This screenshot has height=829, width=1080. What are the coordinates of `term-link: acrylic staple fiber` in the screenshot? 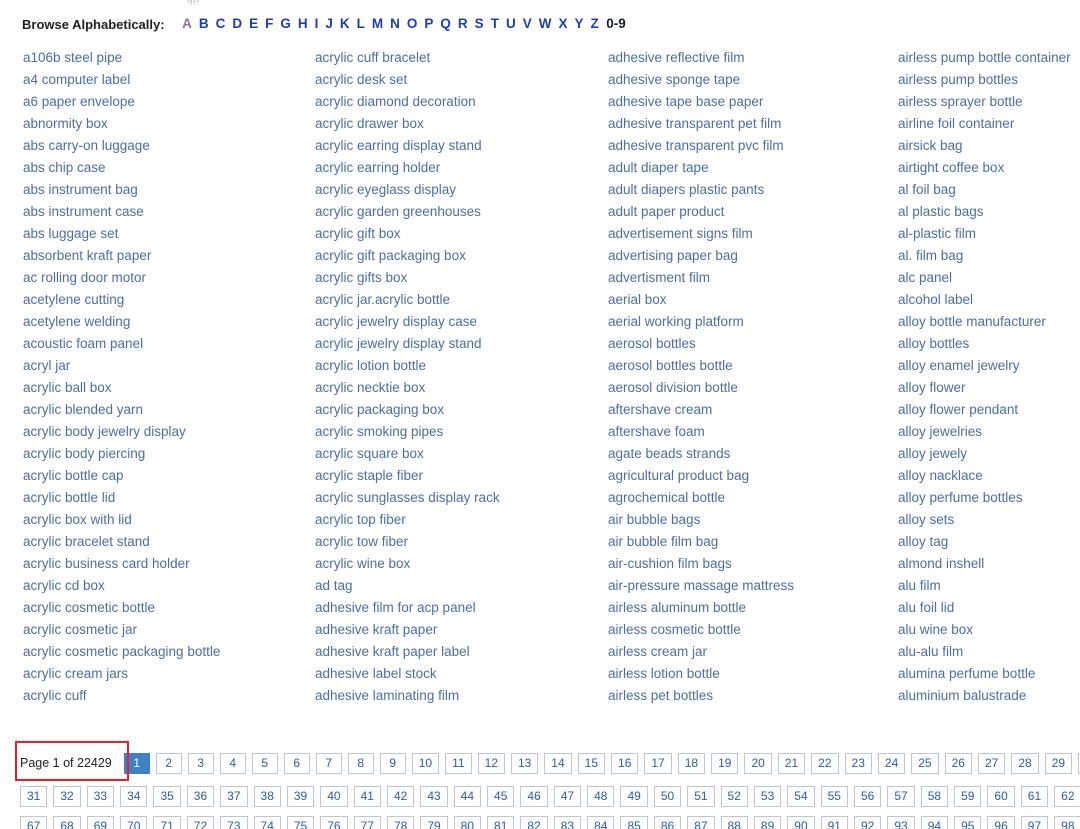 It's located at (460, 476).